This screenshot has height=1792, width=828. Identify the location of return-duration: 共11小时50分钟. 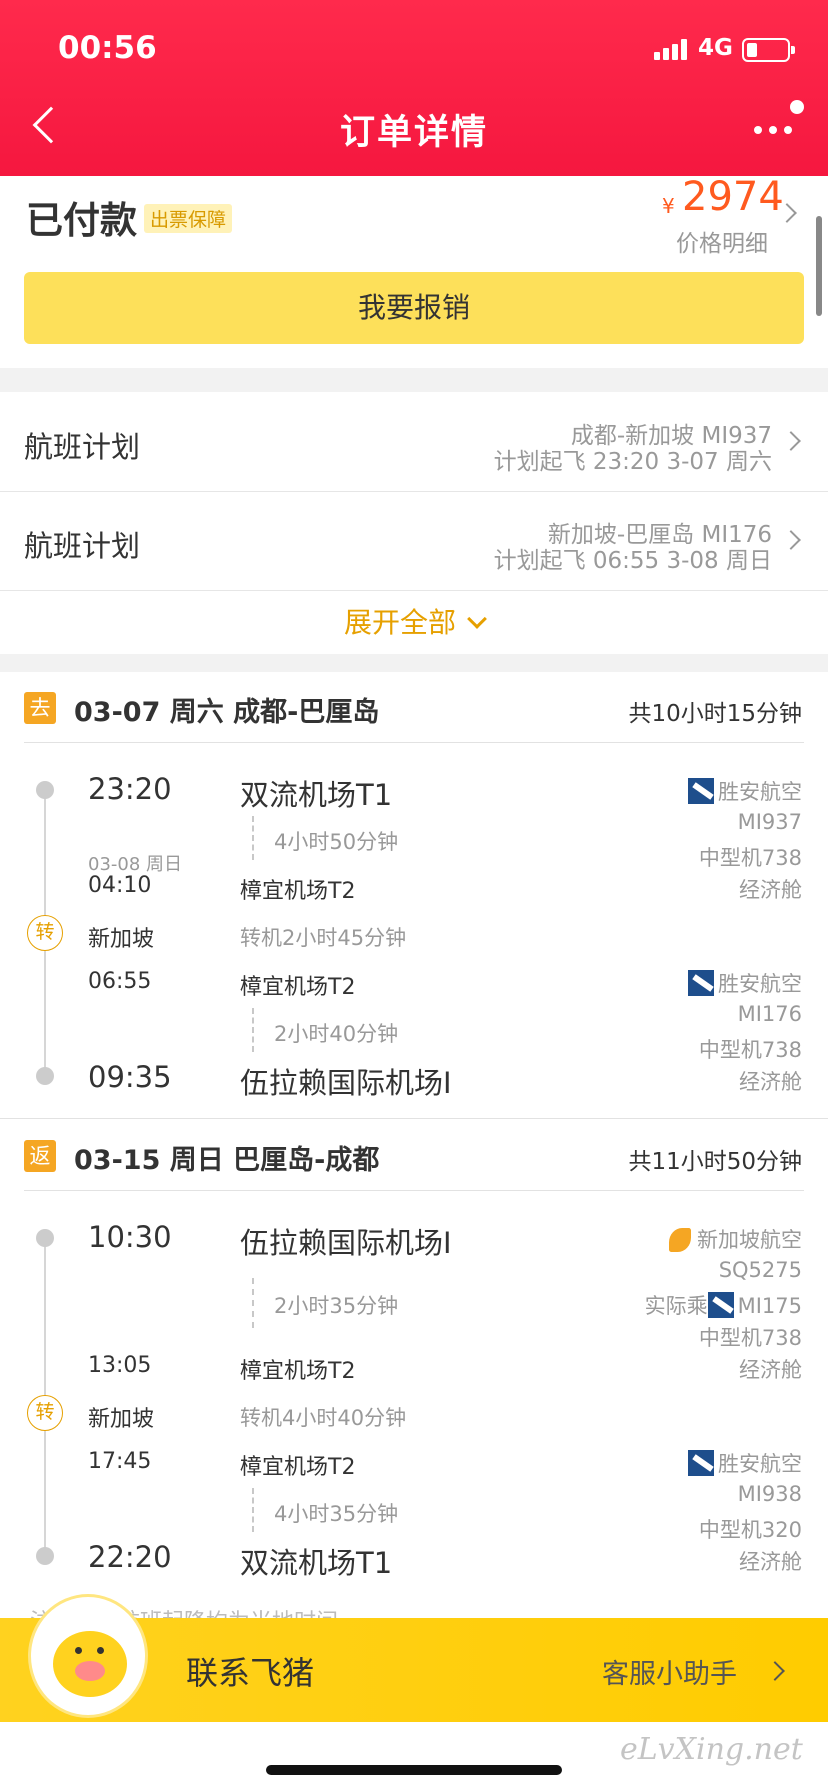
(715, 1162).